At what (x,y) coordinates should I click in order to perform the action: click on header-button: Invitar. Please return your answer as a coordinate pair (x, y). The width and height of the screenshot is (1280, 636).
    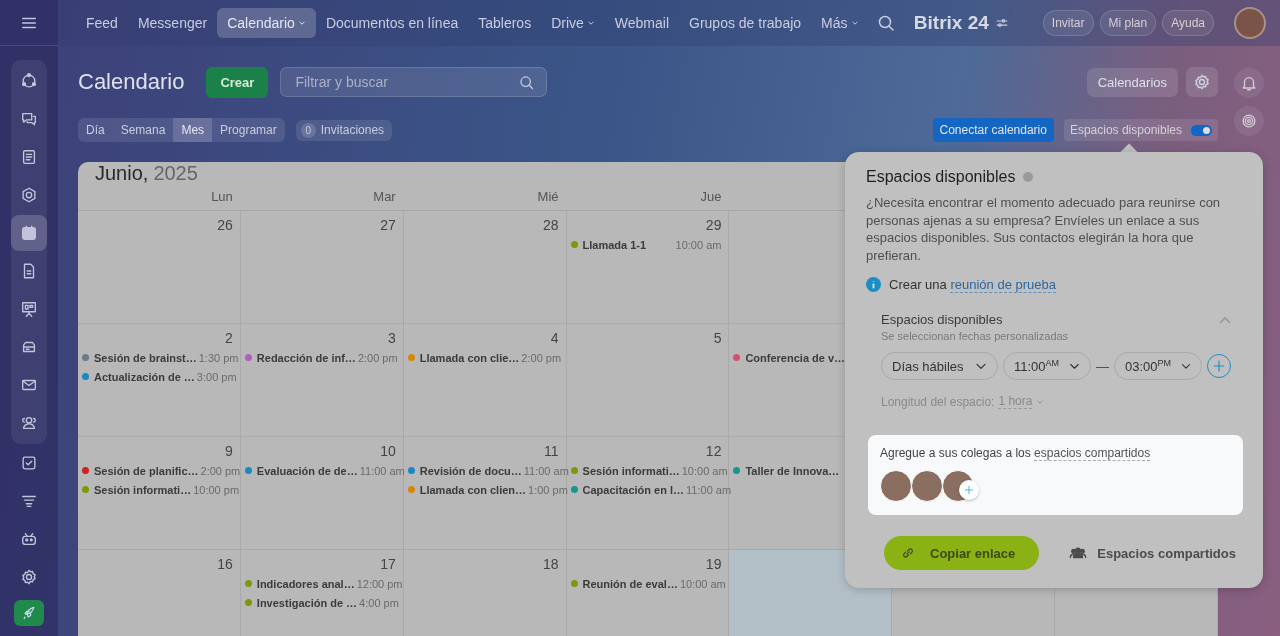
    Looking at the image, I should click on (1068, 23).